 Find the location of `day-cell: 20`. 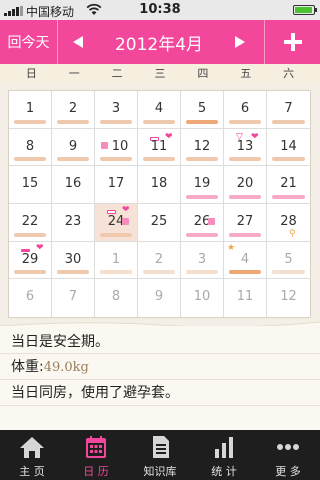

day-cell: 20 is located at coordinates (245, 185).